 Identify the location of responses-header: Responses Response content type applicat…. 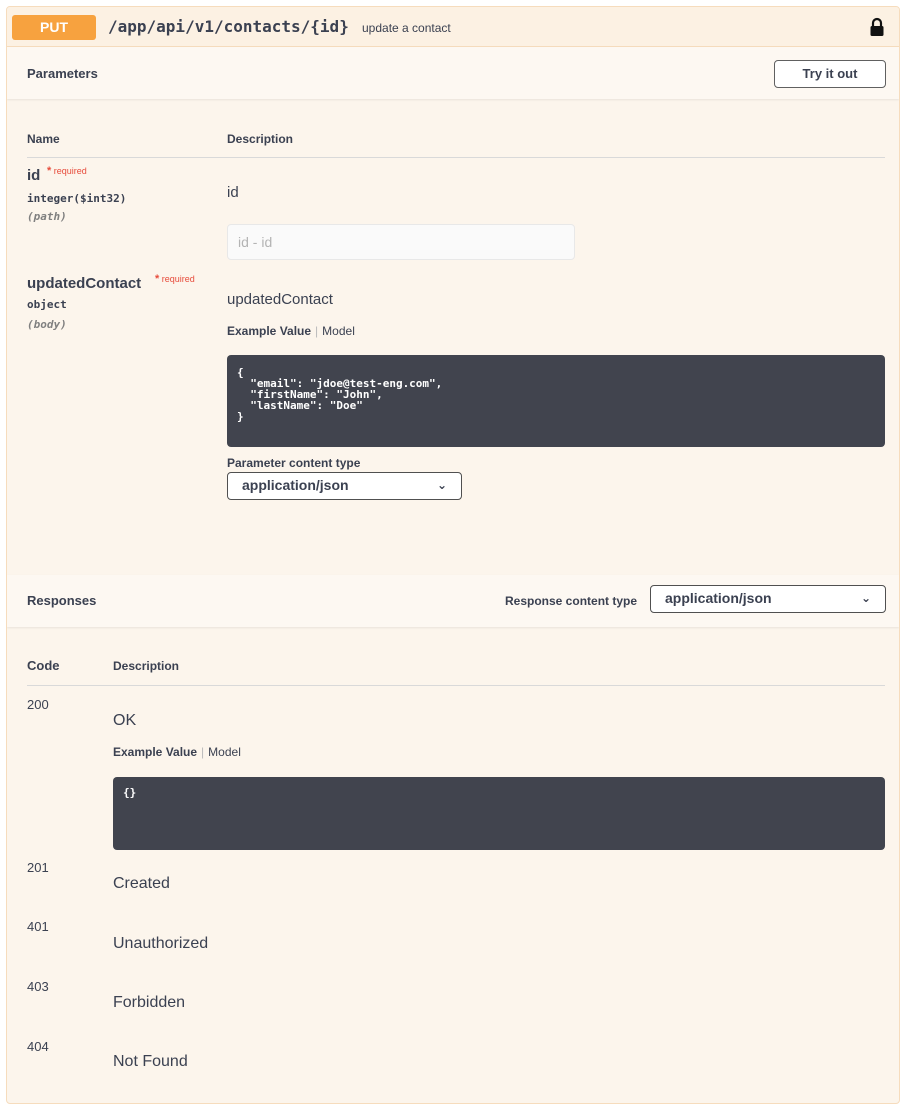
(453, 601).